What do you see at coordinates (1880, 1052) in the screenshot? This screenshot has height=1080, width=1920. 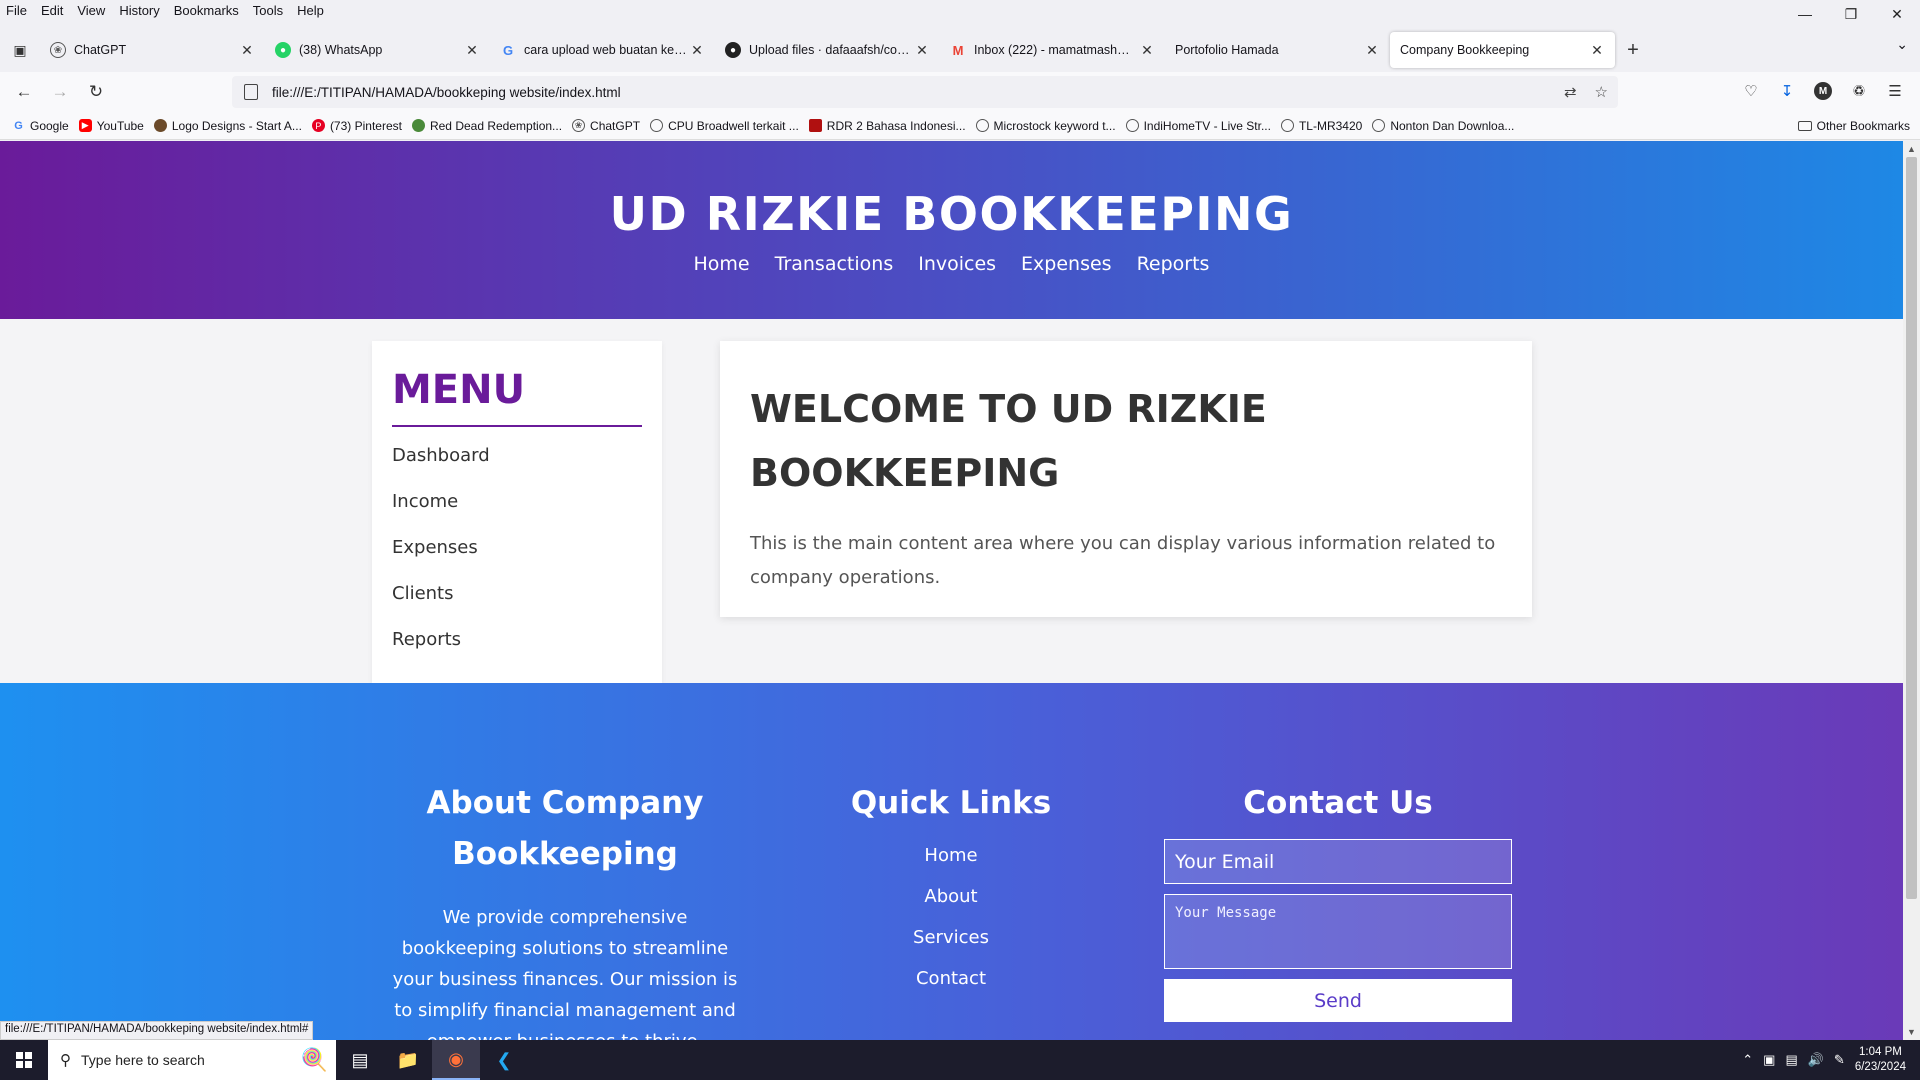 I see `clock-time: 1:04 PM` at bounding box center [1880, 1052].